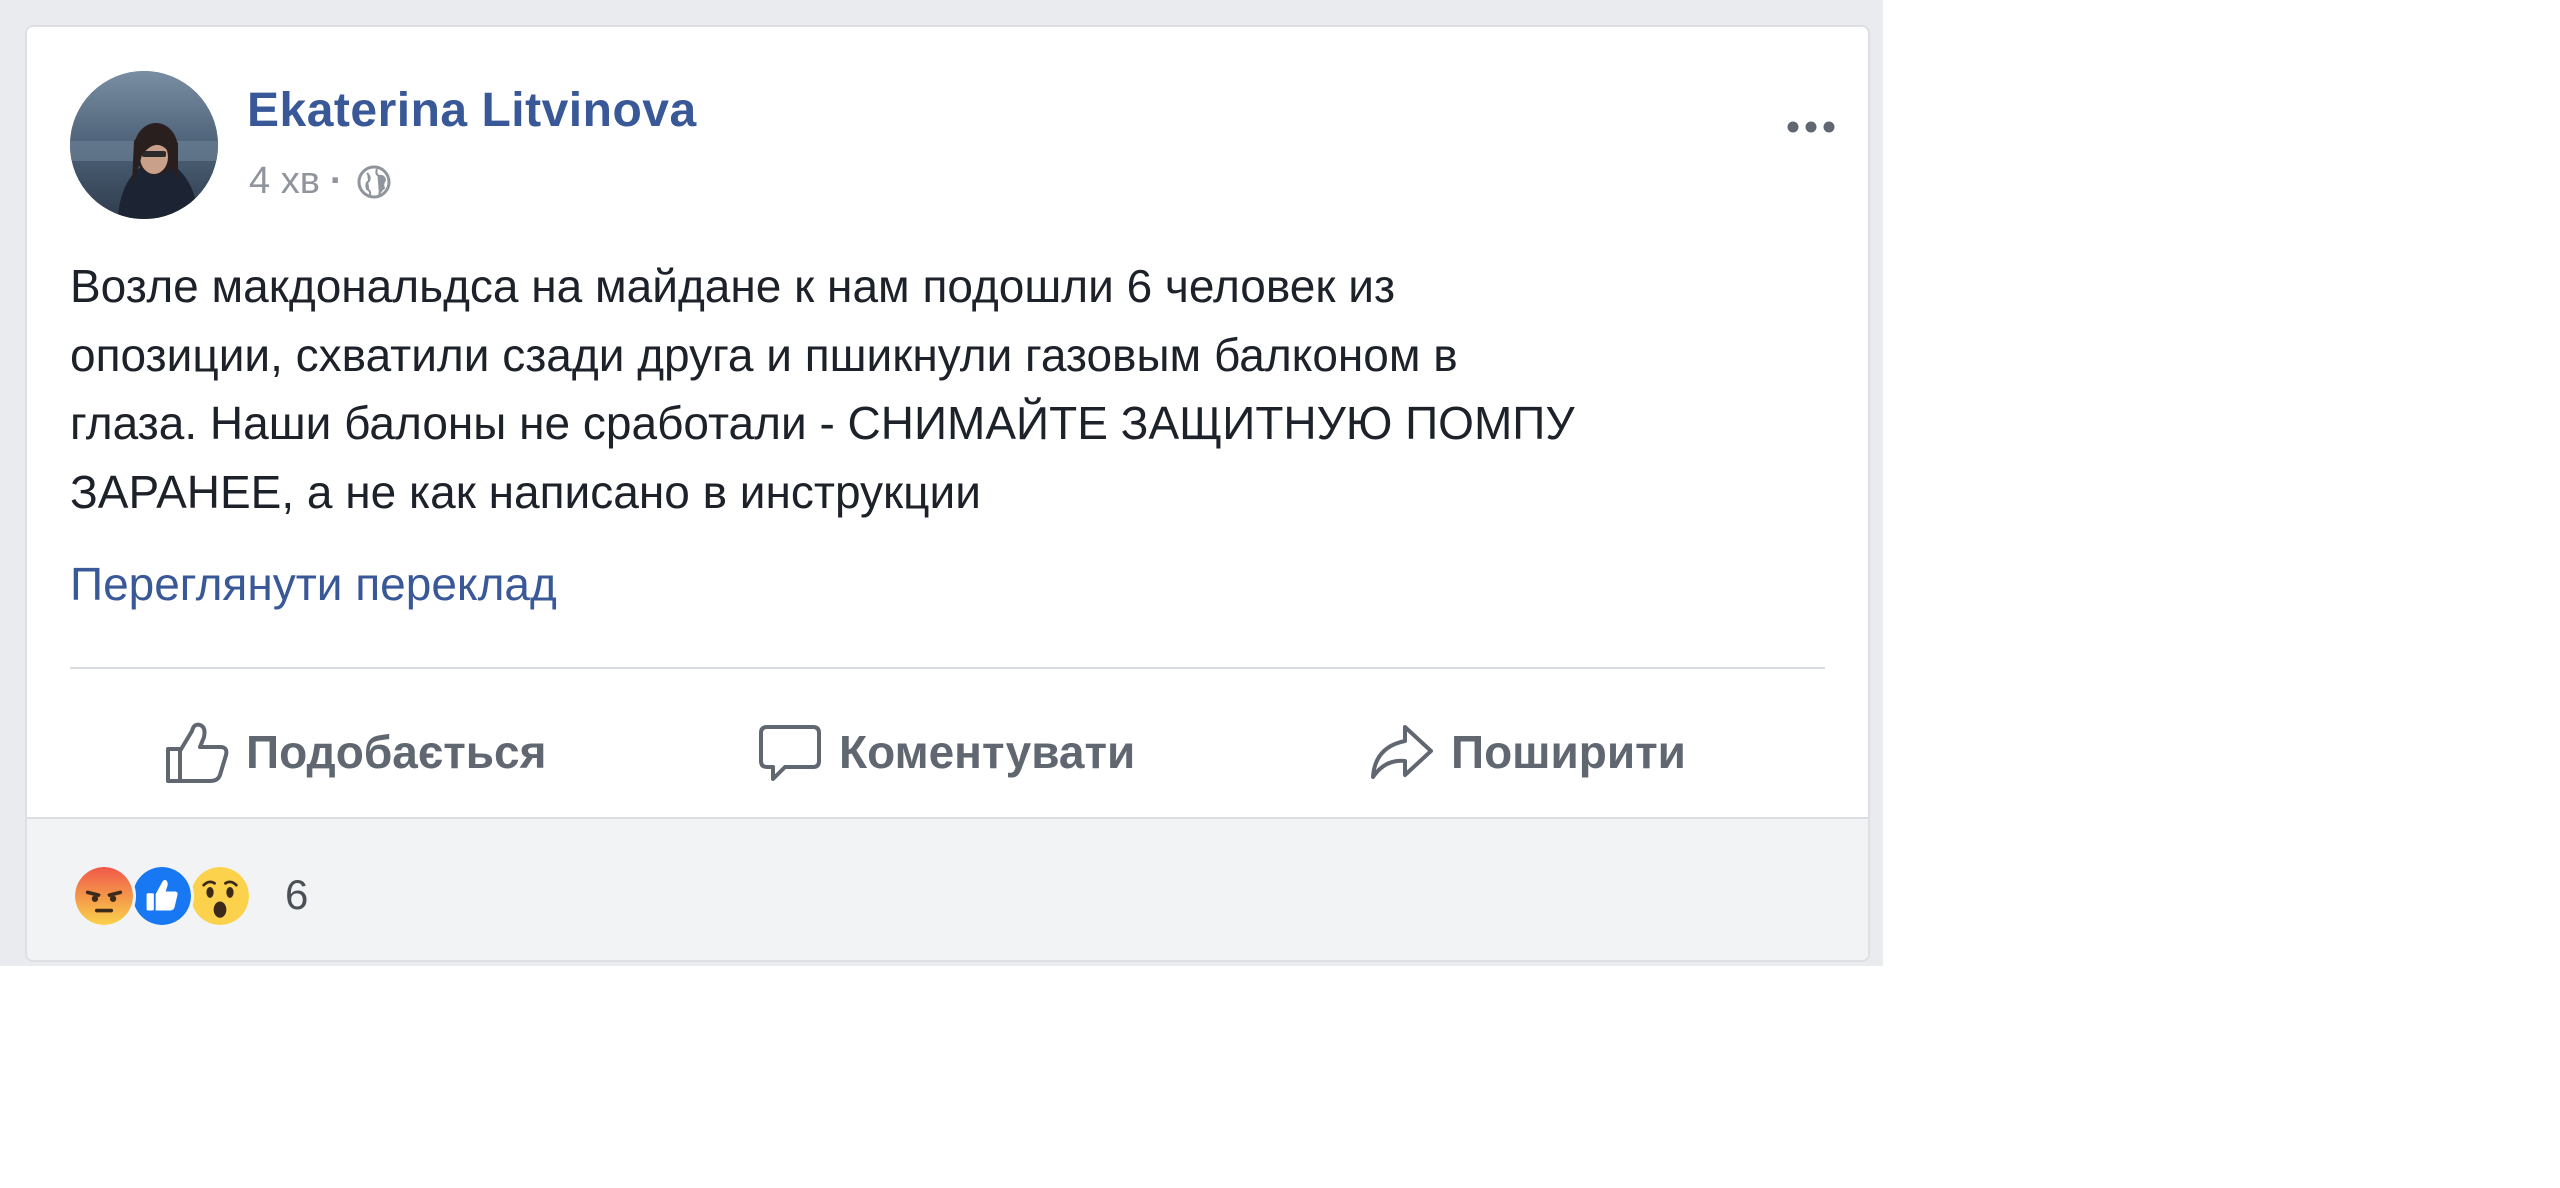  What do you see at coordinates (321, 181) in the screenshot?
I see `post-meta: 4 хв ·` at bounding box center [321, 181].